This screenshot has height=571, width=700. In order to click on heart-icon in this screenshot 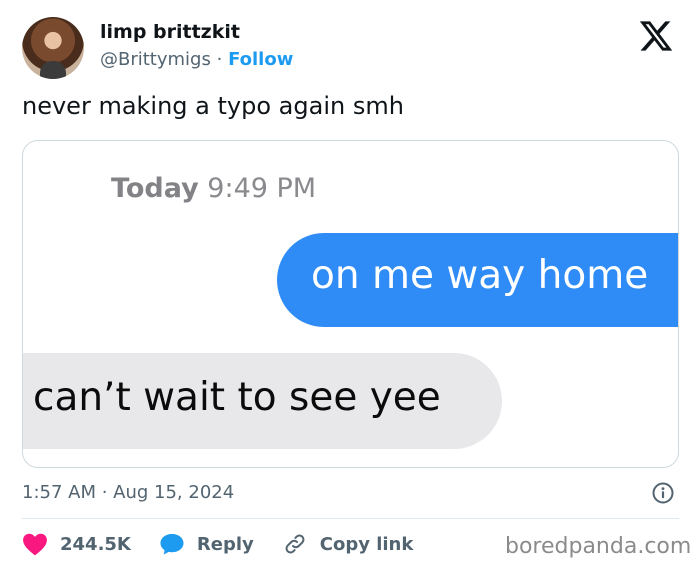, I will do `click(35, 544)`.